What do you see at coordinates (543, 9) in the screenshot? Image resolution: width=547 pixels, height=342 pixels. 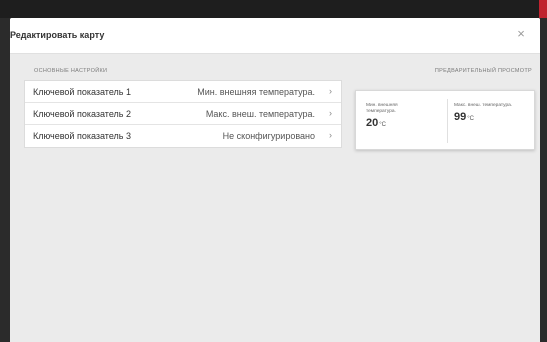 I see `top-bar-accent` at bounding box center [543, 9].